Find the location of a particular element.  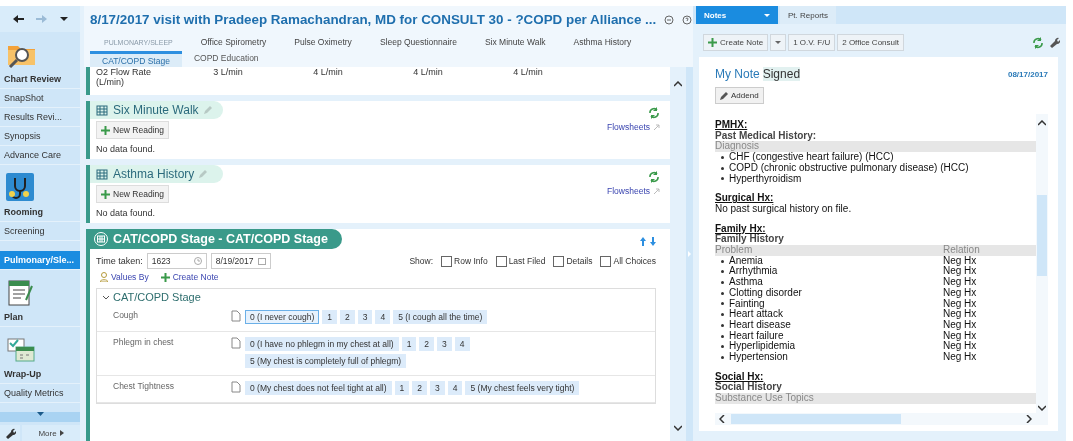

create-note-button: Create Note is located at coordinates (736, 42).